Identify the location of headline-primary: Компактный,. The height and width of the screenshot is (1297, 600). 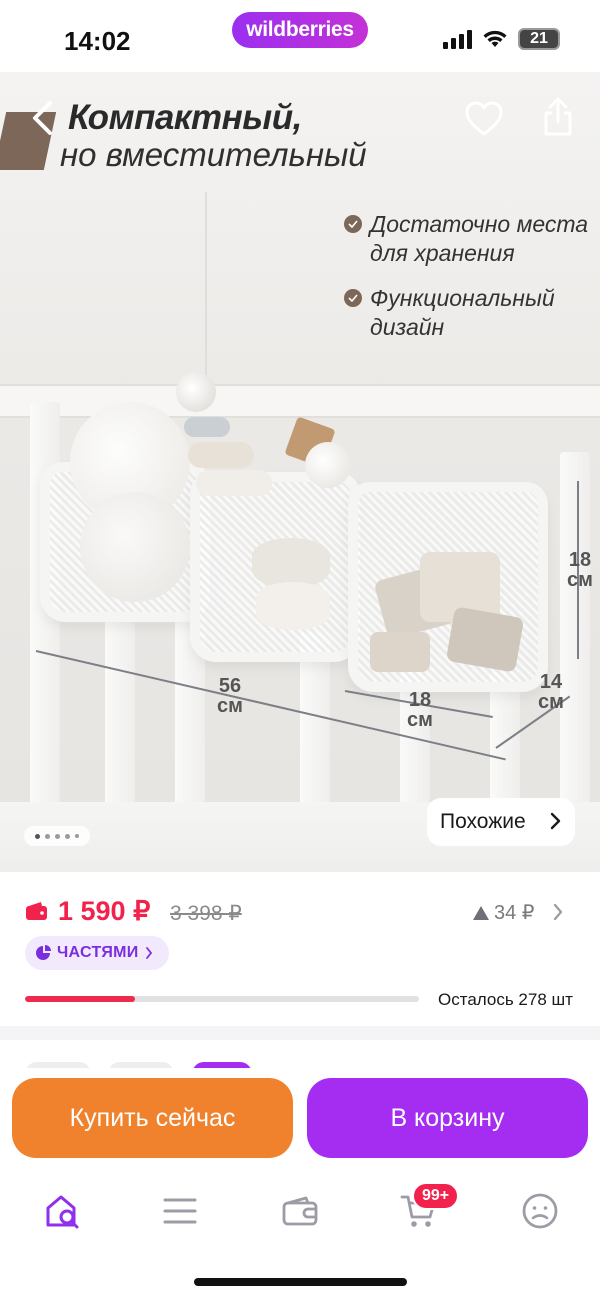
(185, 117).